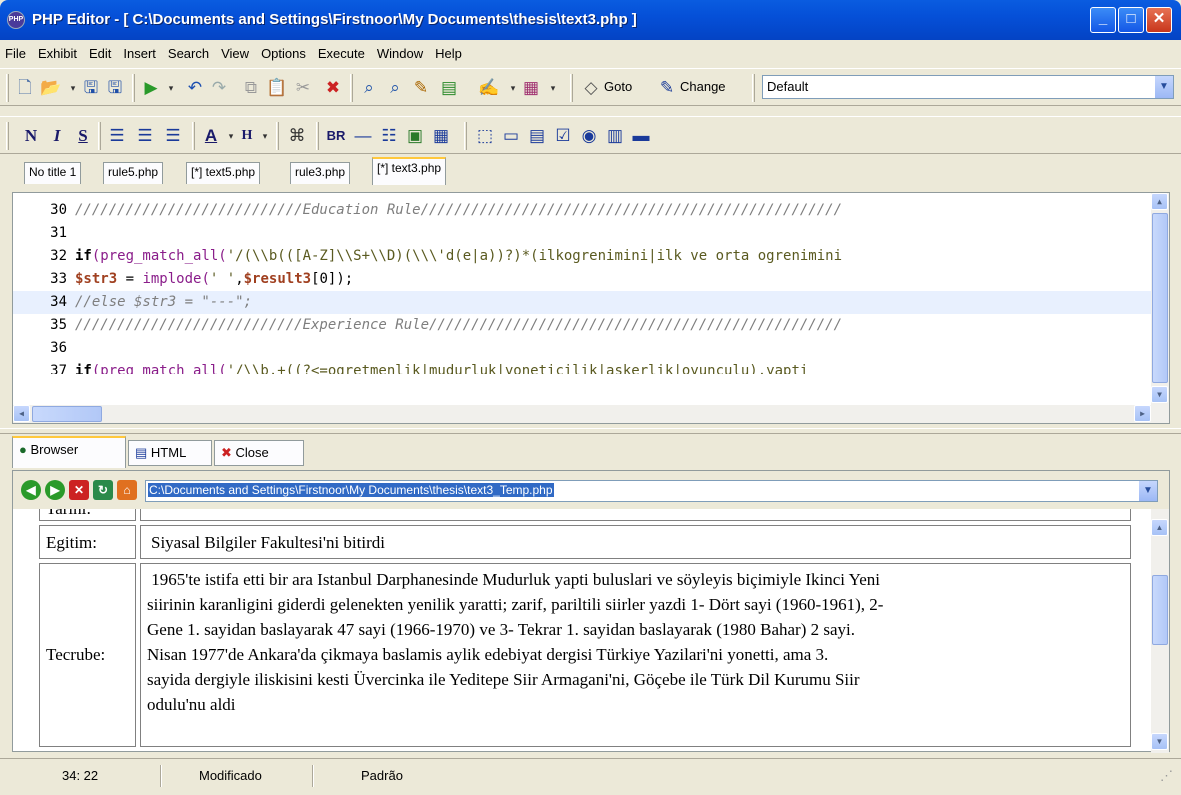 The height and width of the screenshot is (795, 1181). Describe the element at coordinates (389, 136) in the screenshot. I see `list-icon: ☷` at that location.